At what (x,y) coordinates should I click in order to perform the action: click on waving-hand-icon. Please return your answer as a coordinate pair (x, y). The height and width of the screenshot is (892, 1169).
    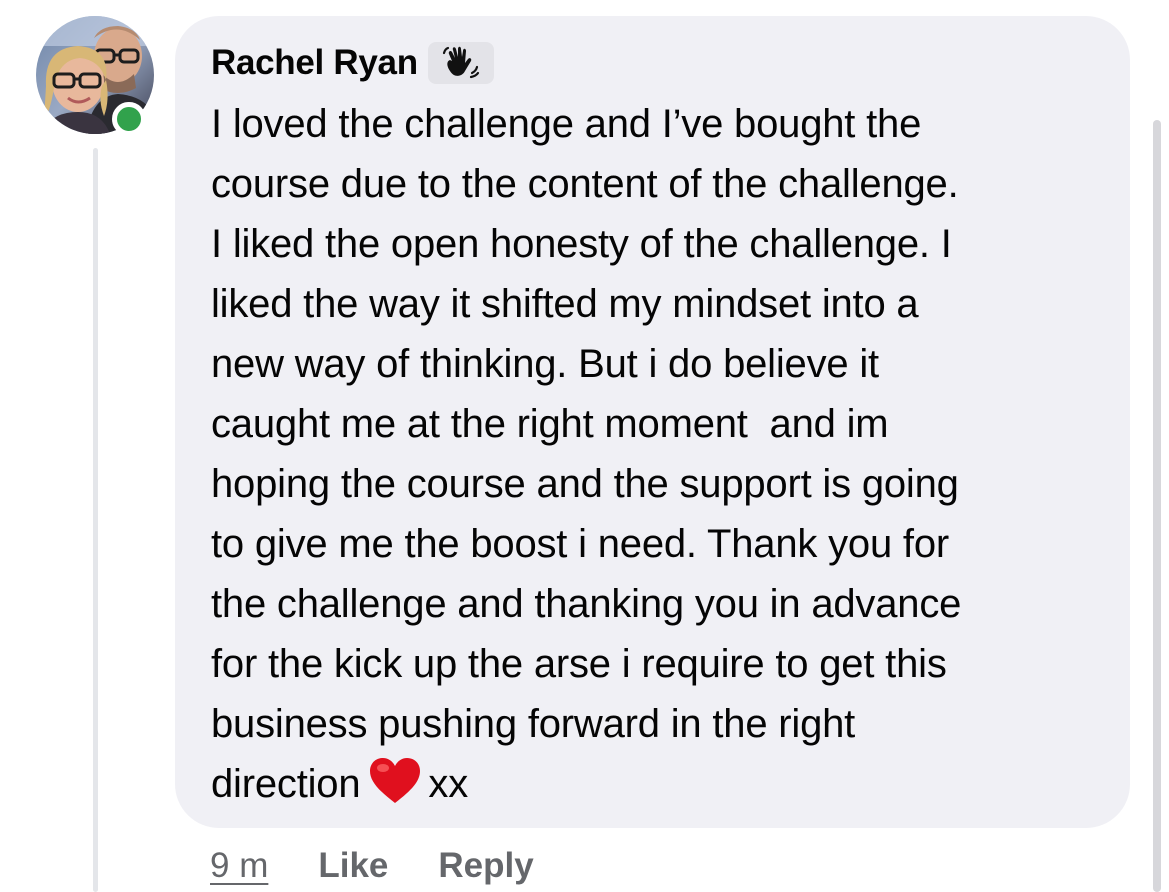
    Looking at the image, I should click on (460, 63).